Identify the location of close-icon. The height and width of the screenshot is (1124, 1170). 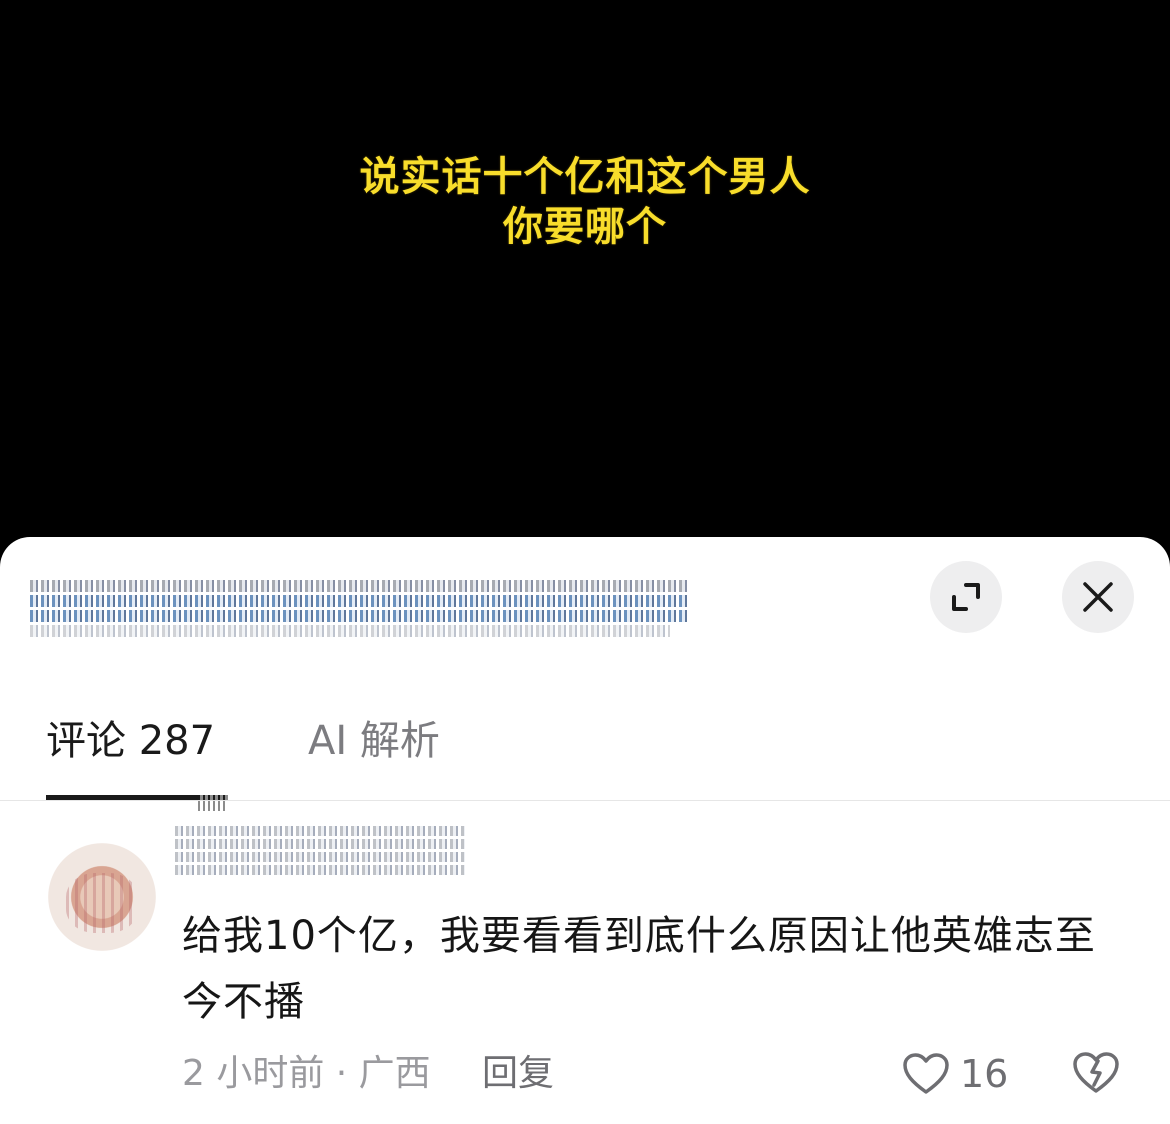
(1098, 597).